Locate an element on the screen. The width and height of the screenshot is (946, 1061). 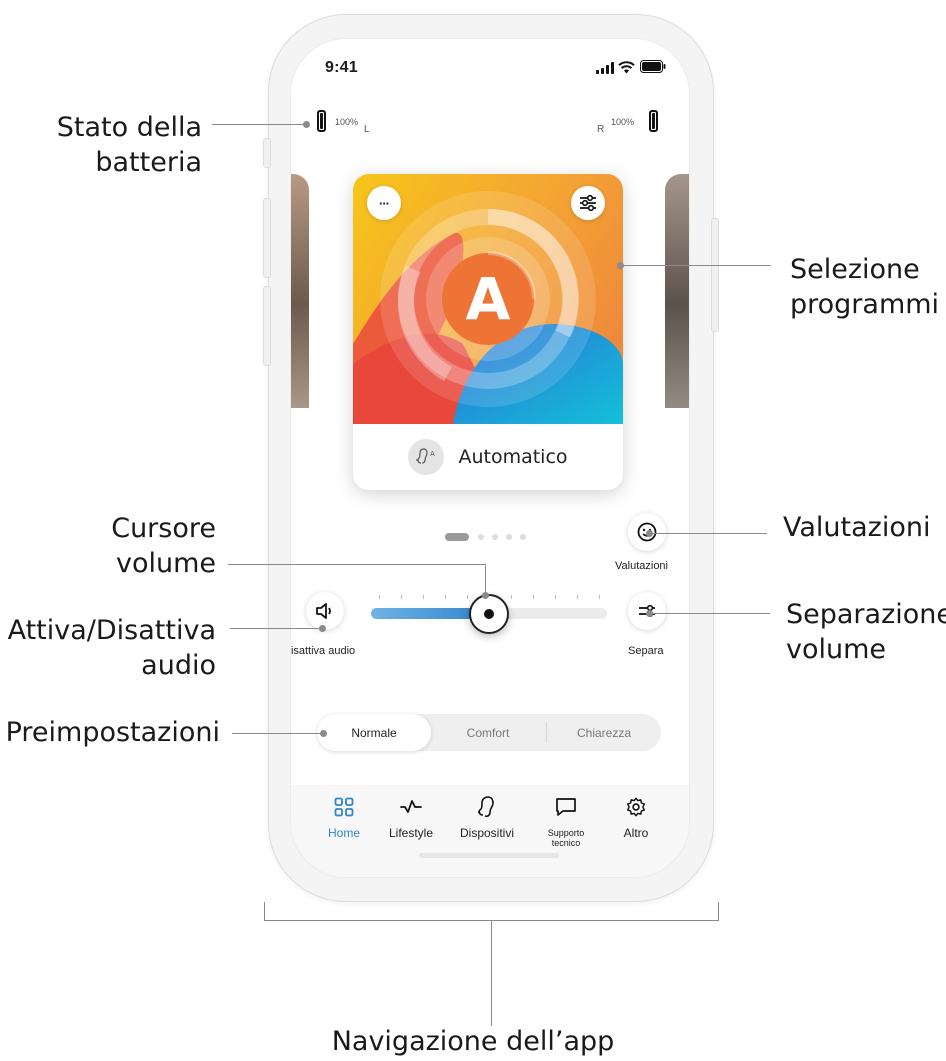
callout-split-volume: Separazione volume is located at coordinates (866, 632).